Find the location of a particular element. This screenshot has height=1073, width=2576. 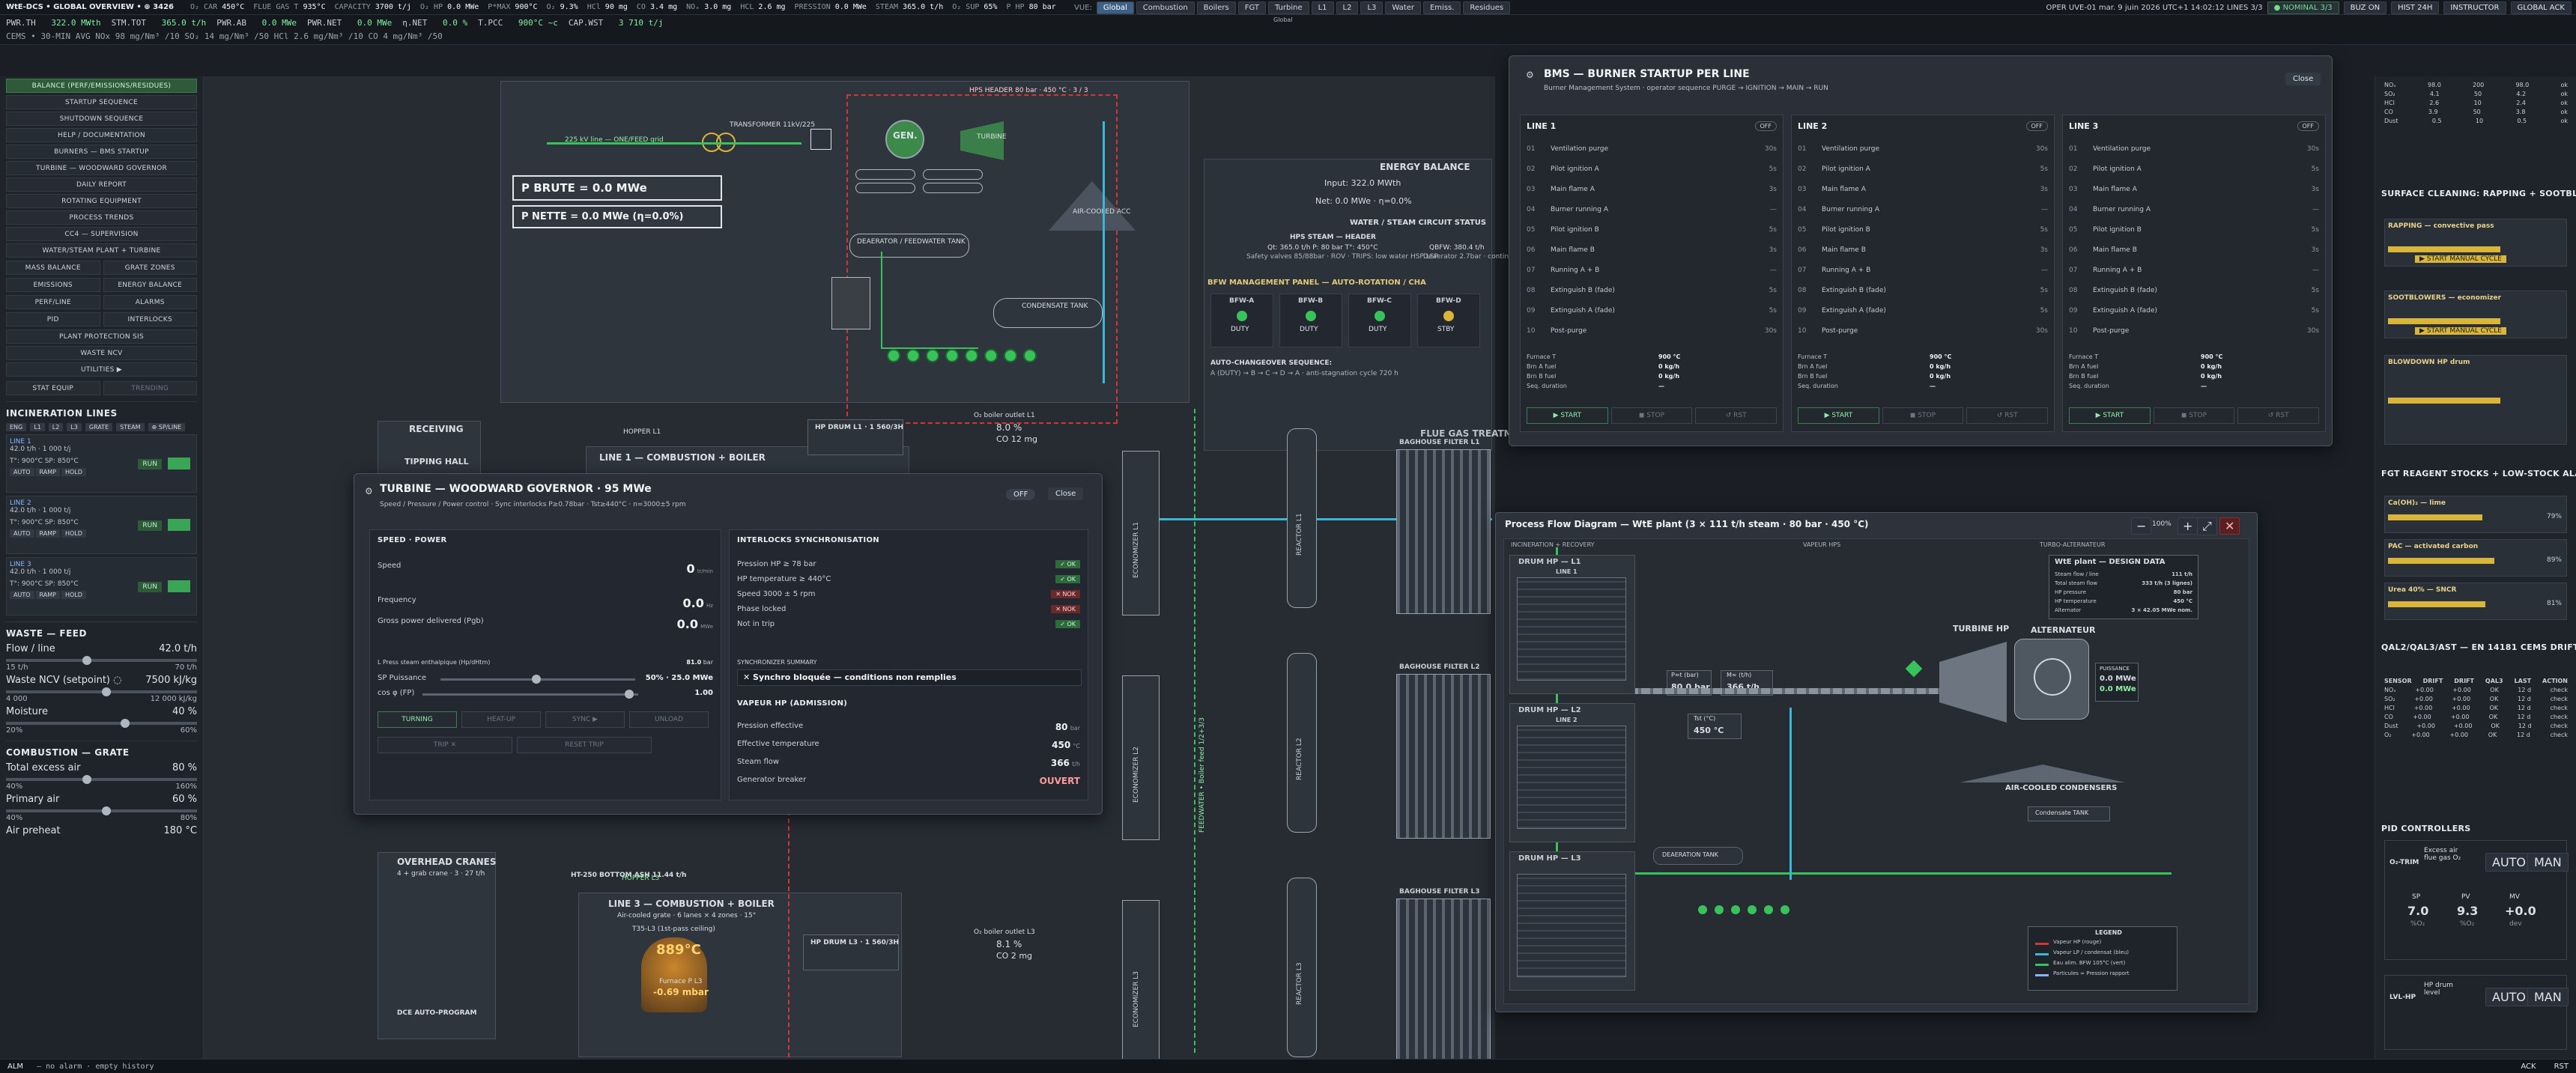

bms-close-button: Close is located at coordinates (2303, 79).